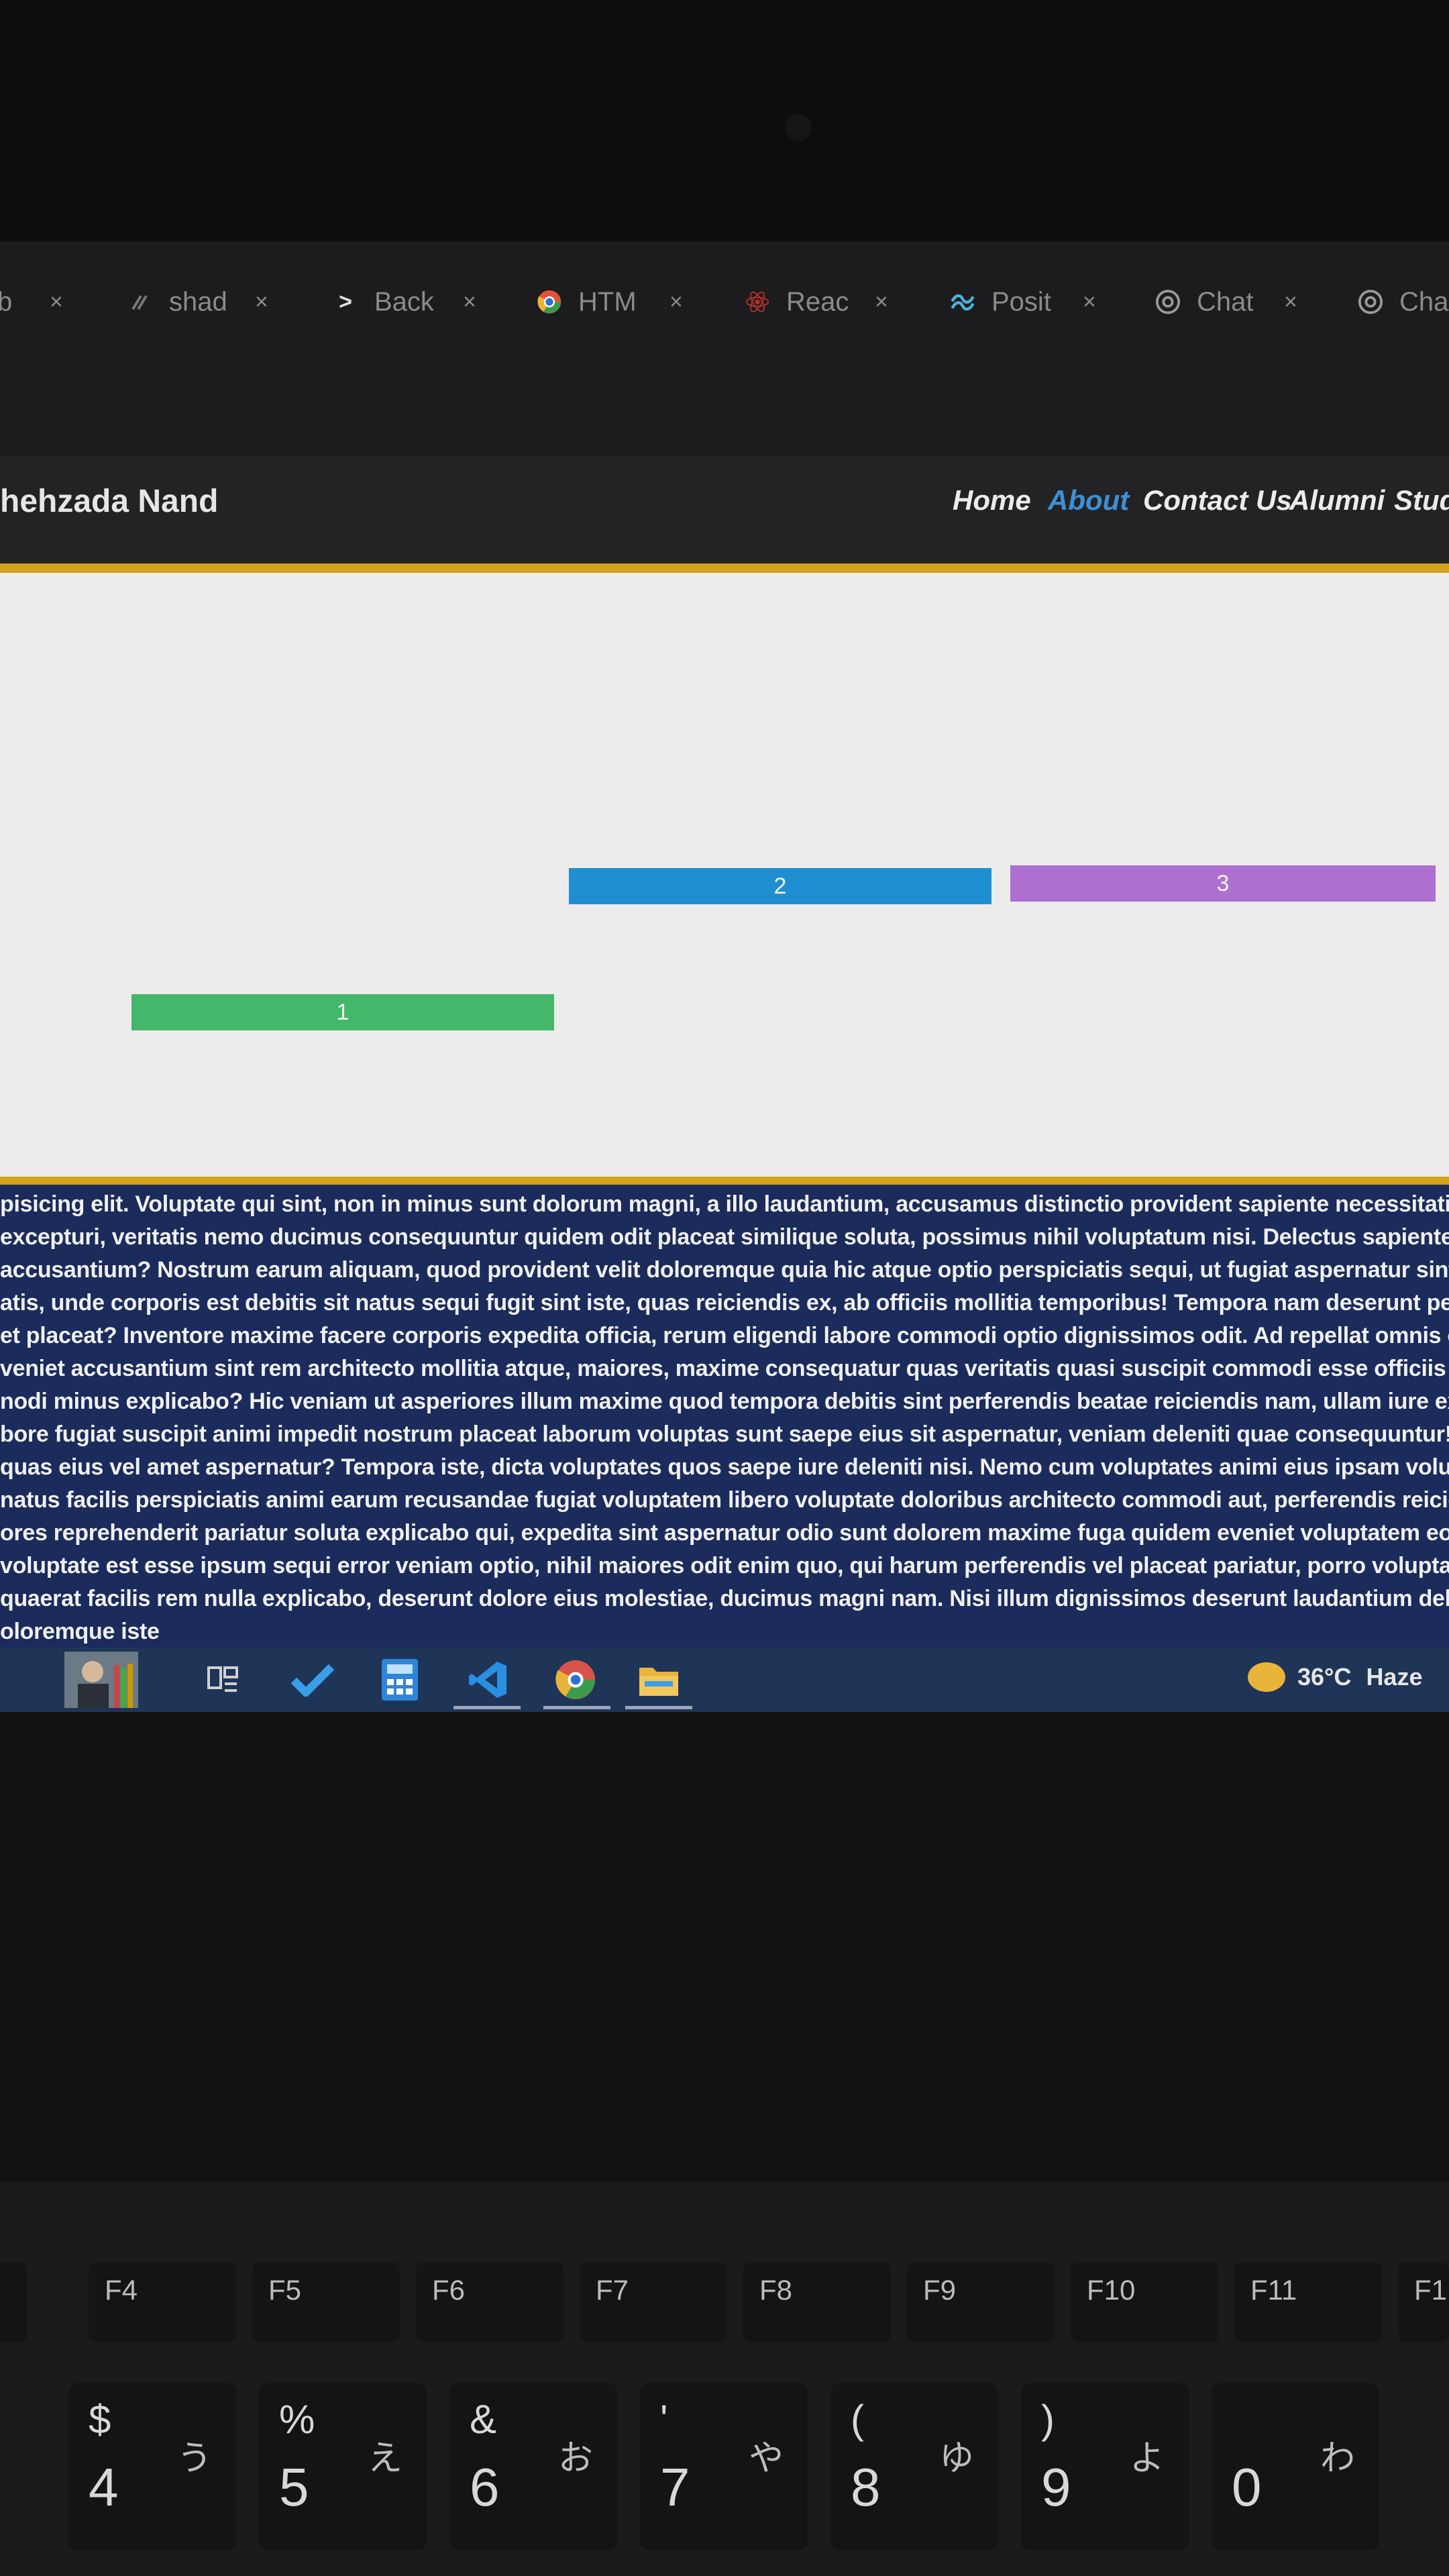 The height and width of the screenshot is (2576, 1449). I want to click on tab-2: > Back ×, so click(404, 302).